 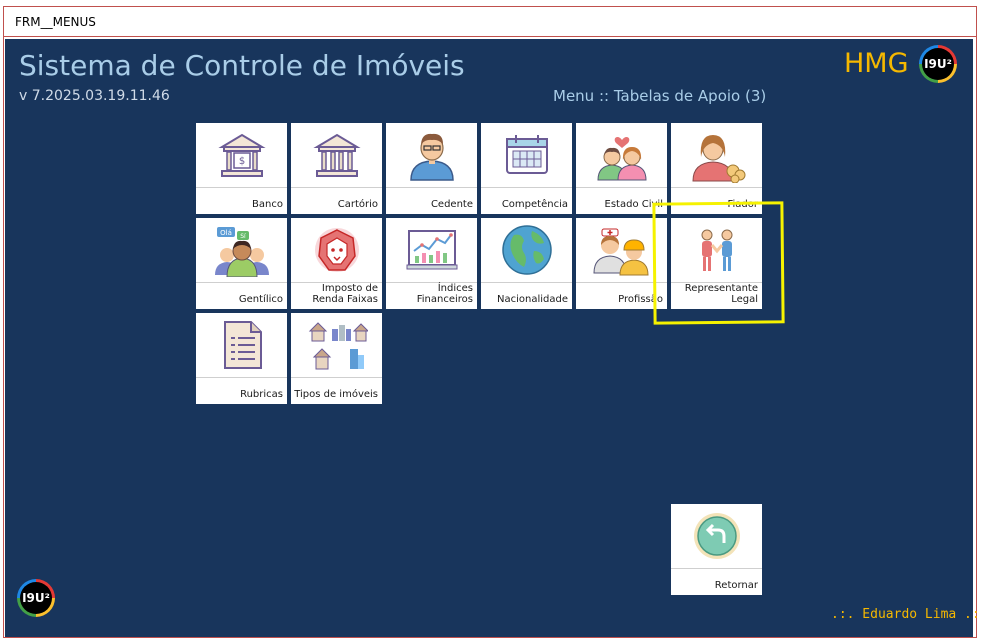 I want to click on tile-tipos-de-imoveis: Tipos de imóveis, so click(x=336, y=358).